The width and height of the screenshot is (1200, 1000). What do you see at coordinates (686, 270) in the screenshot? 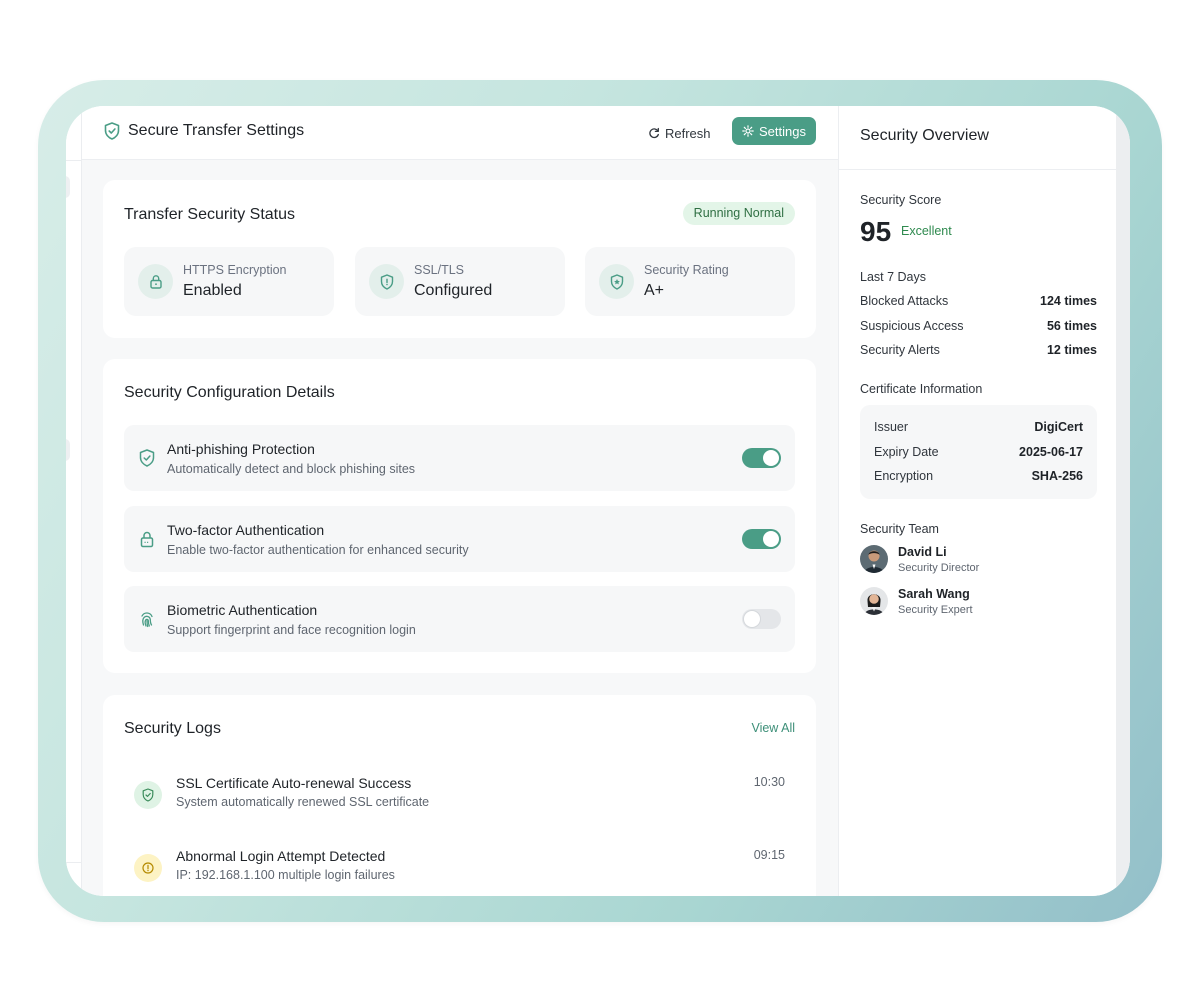
I see `stat-label: Security Rating` at bounding box center [686, 270].